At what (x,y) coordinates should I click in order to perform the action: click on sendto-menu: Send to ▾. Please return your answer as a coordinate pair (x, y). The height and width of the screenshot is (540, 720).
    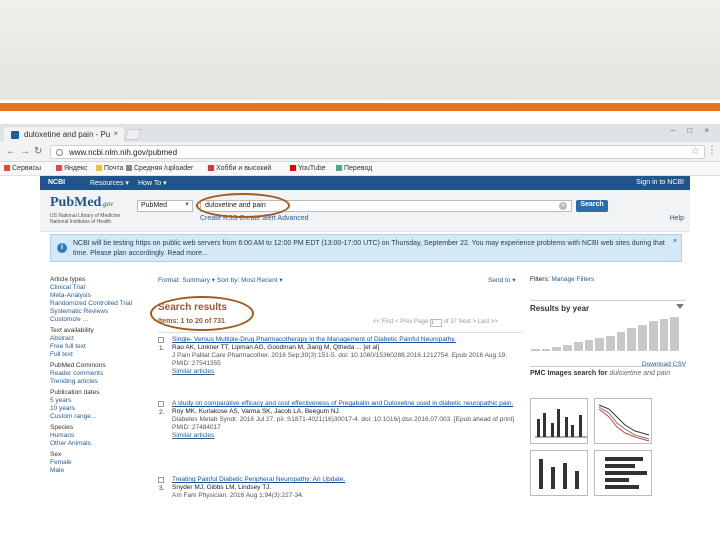
    Looking at the image, I should click on (501, 280).